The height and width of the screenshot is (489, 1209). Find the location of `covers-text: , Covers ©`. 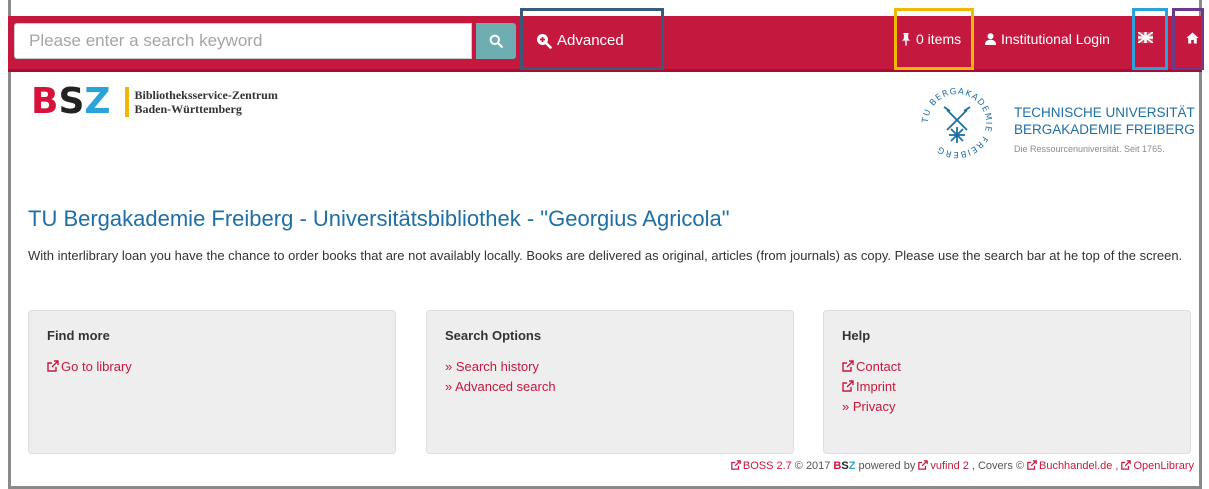

covers-text: , Covers © is located at coordinates (997, 466).